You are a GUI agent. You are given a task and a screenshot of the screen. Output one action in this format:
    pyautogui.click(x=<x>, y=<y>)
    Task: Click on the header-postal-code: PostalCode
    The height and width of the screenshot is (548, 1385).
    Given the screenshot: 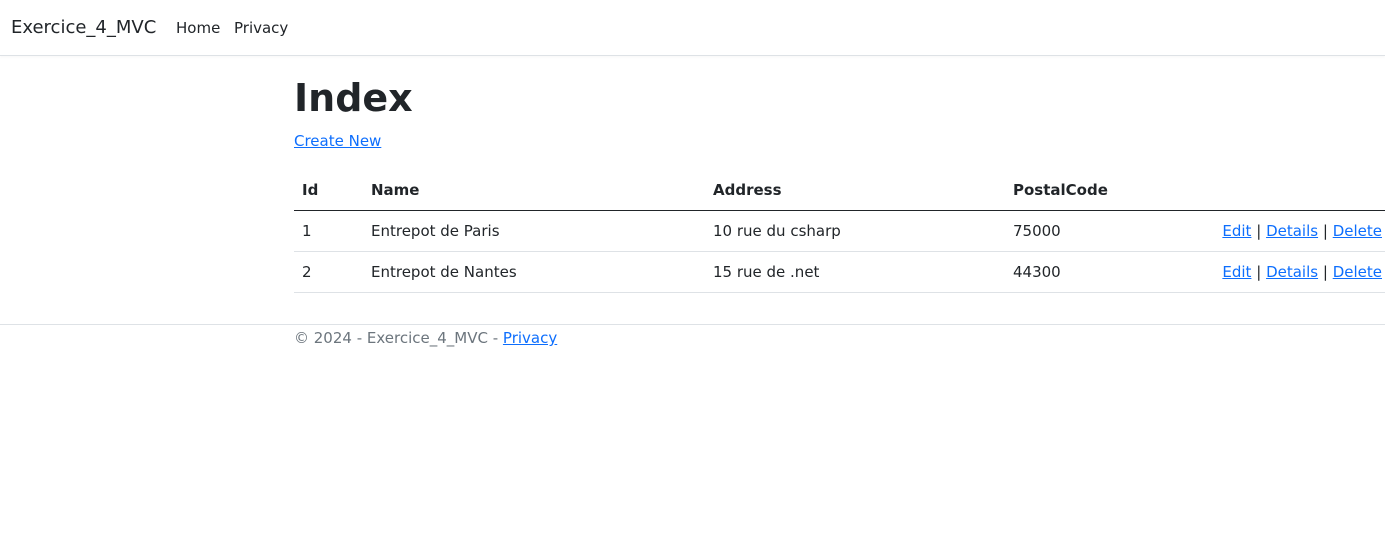 What is the action you would take?
    pyautogui.click(x=1095, y=190)
    